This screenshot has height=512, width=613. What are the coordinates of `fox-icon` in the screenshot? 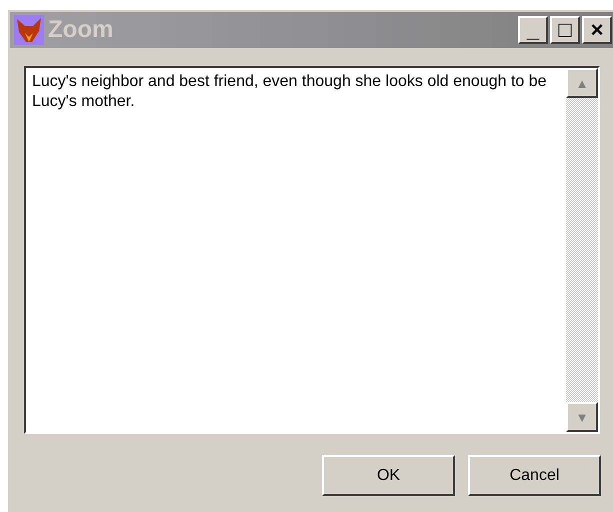 It's located at (29, 30).